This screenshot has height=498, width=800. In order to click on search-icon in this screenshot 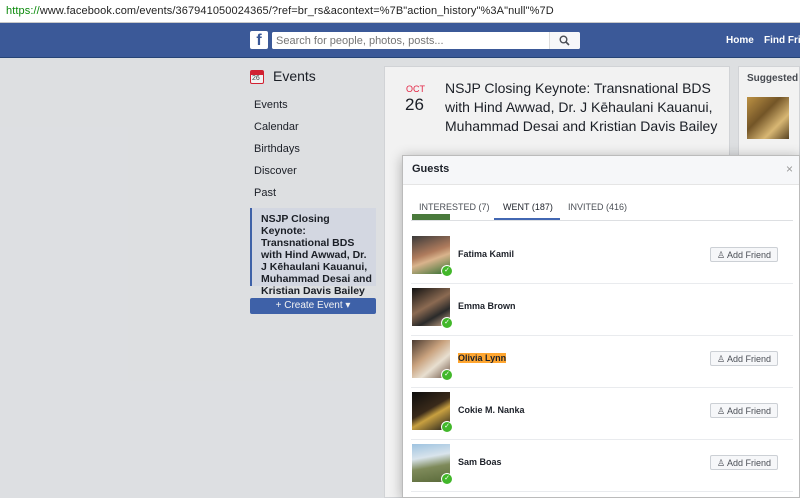, I will do `click(564, 40)`.